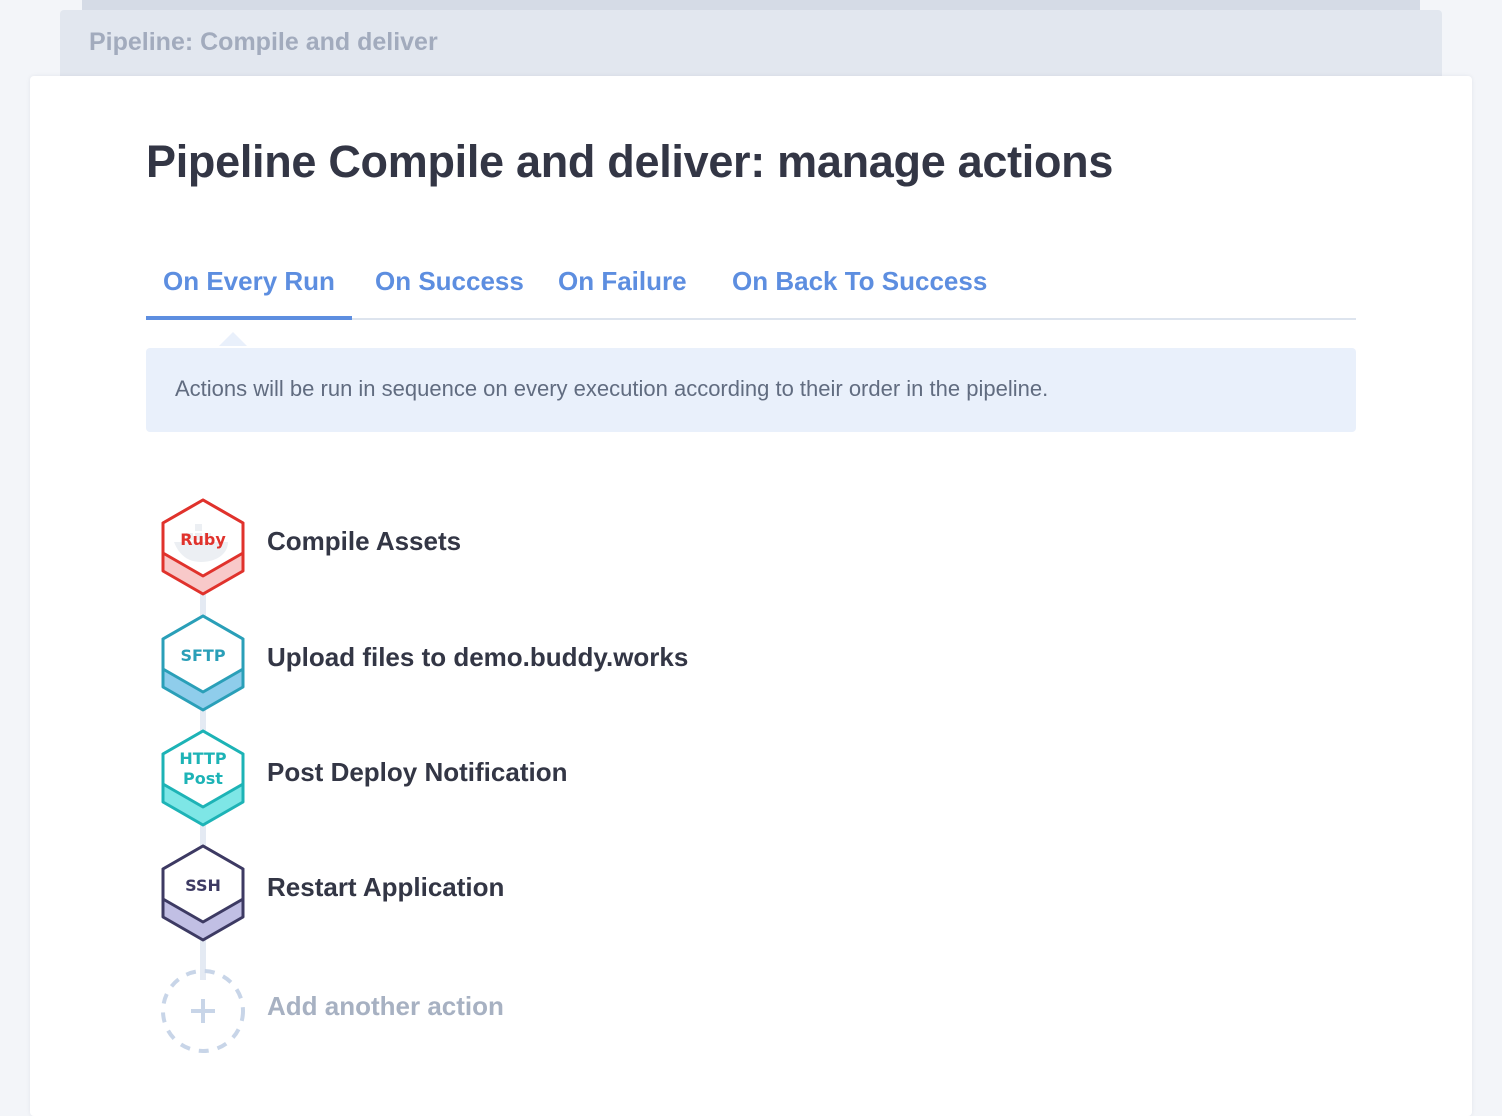 The image size is (1502, 1116). I want to click on action-item-upload-files: SFTP Upload files to demo.buddy.works, so click(610, 664).